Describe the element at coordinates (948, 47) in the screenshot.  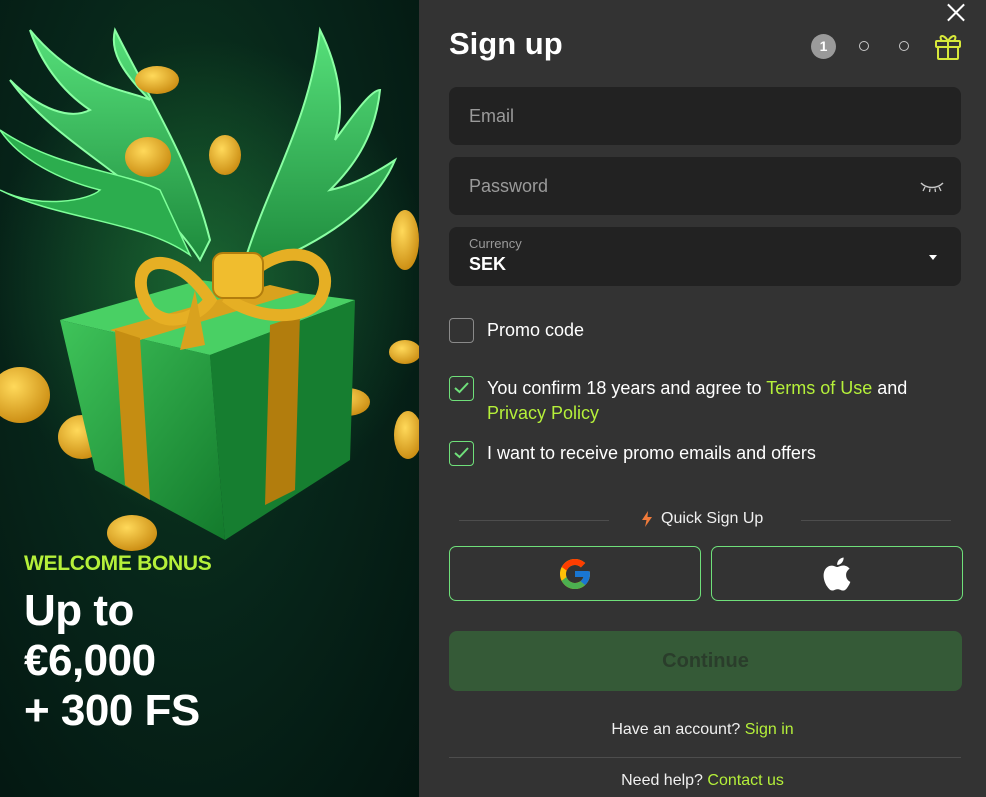
I see `gift-icon` at that location.